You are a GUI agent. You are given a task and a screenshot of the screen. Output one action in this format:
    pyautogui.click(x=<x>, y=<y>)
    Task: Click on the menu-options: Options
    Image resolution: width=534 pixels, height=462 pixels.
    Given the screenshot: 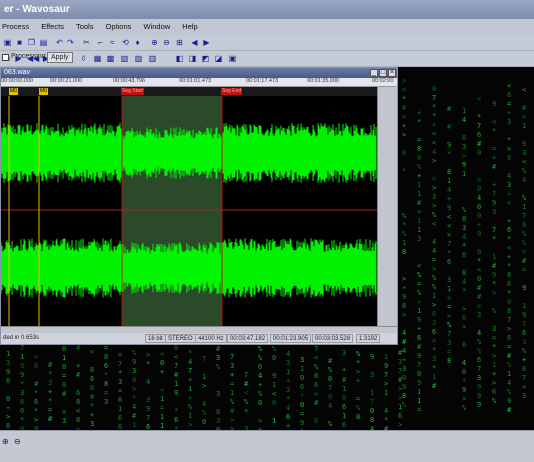 What is the action you would take?
    pyautogui.click(x=119, y=26)
    